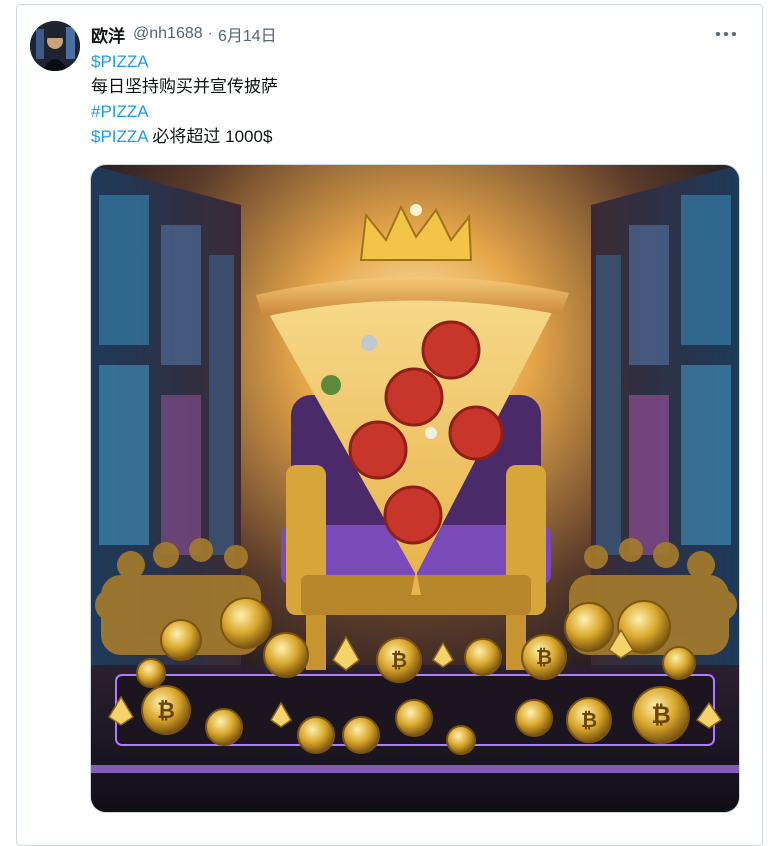 Image resolution: width=777 pixels, height=846 pixels. I want to click on author-handle: @nh1688, so click(168, 34).